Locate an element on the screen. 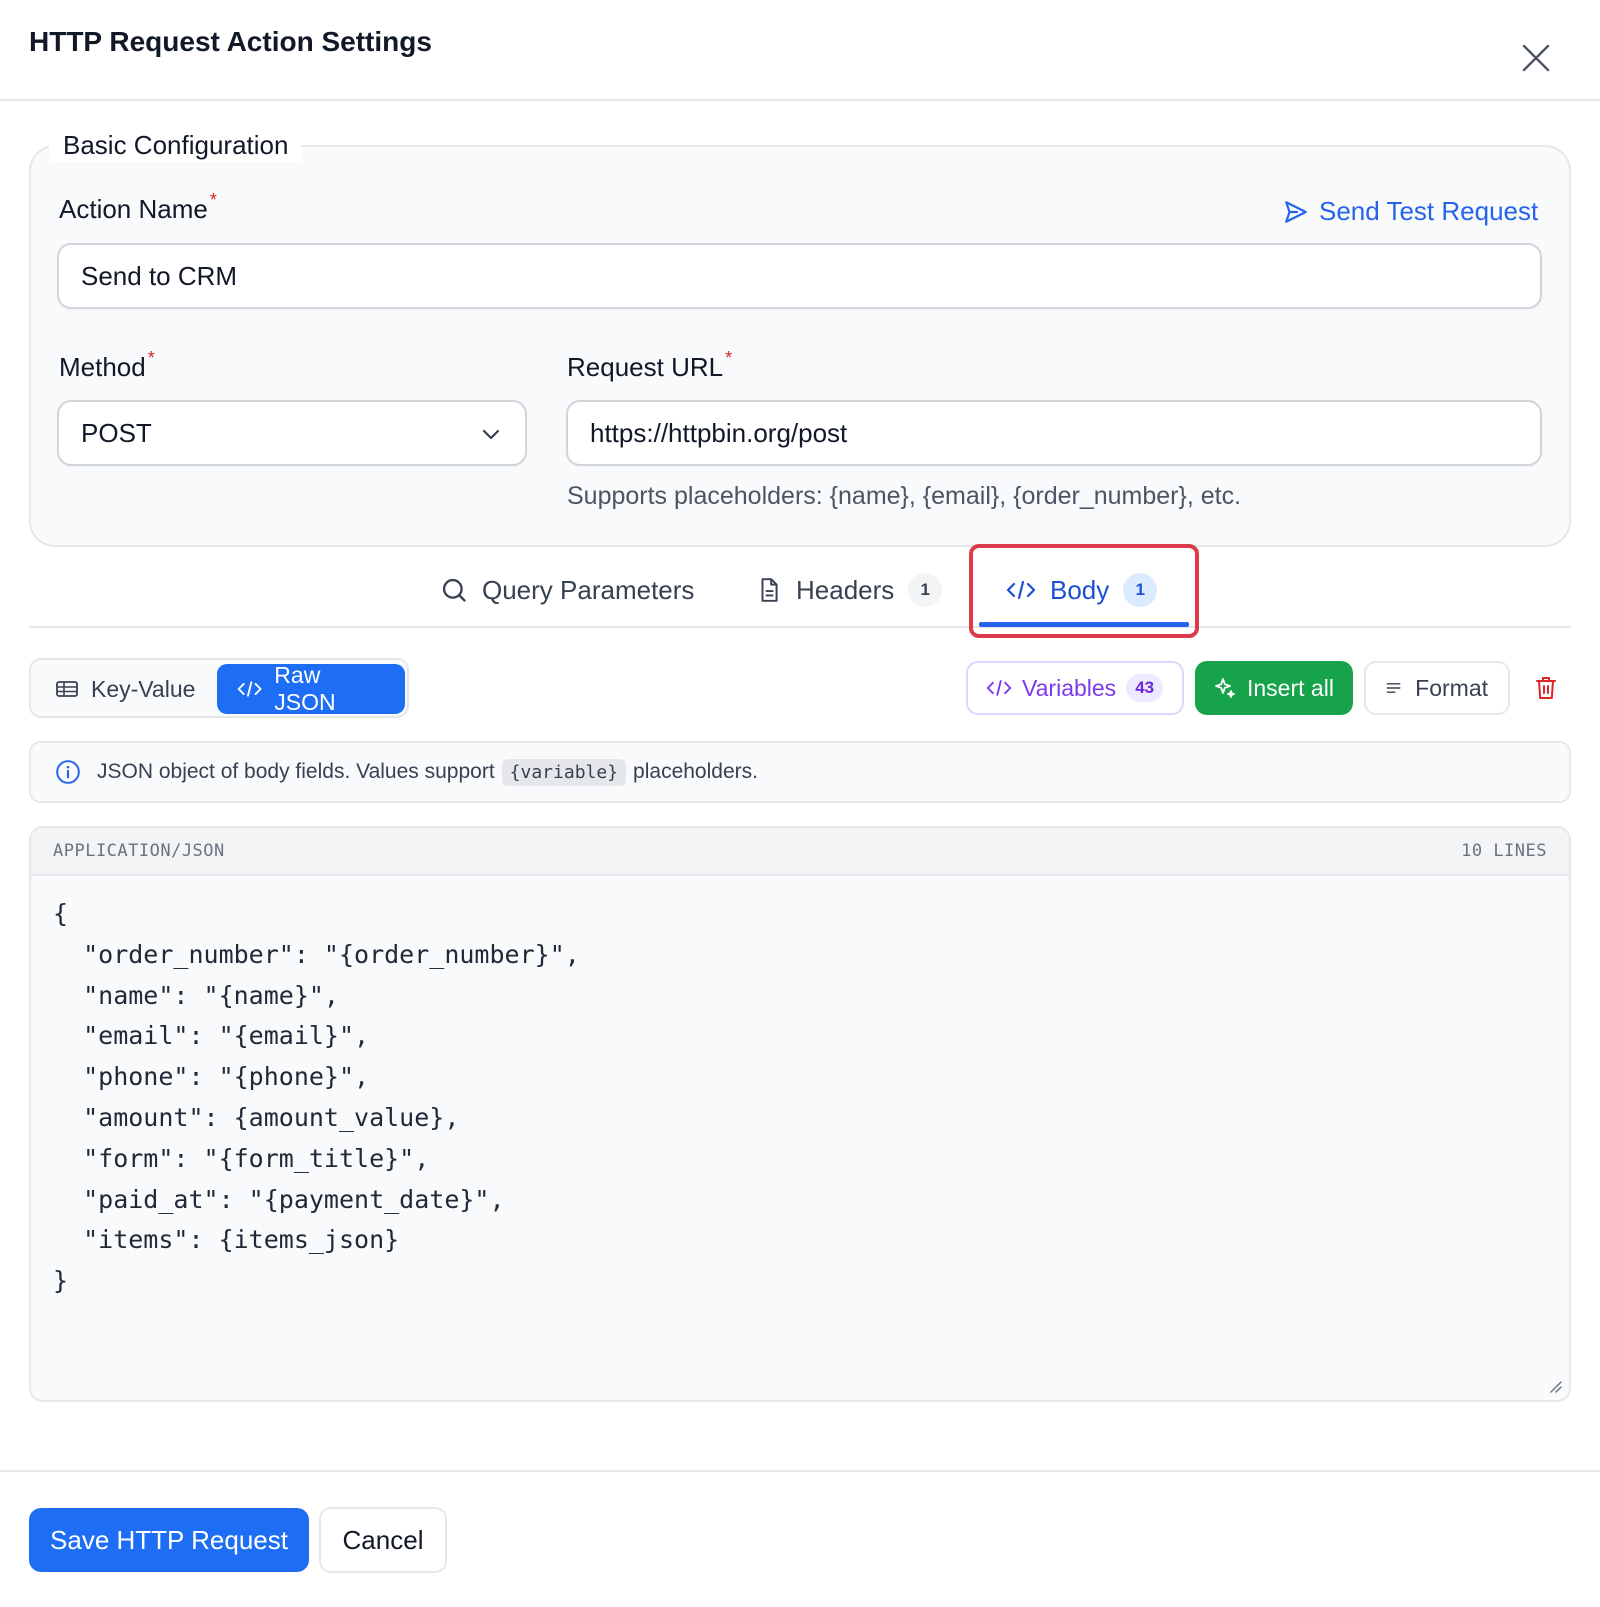 This screenshot has width=1600, height=1607. line-count-label: 10 LINES is located at coordinates (1504, 851).